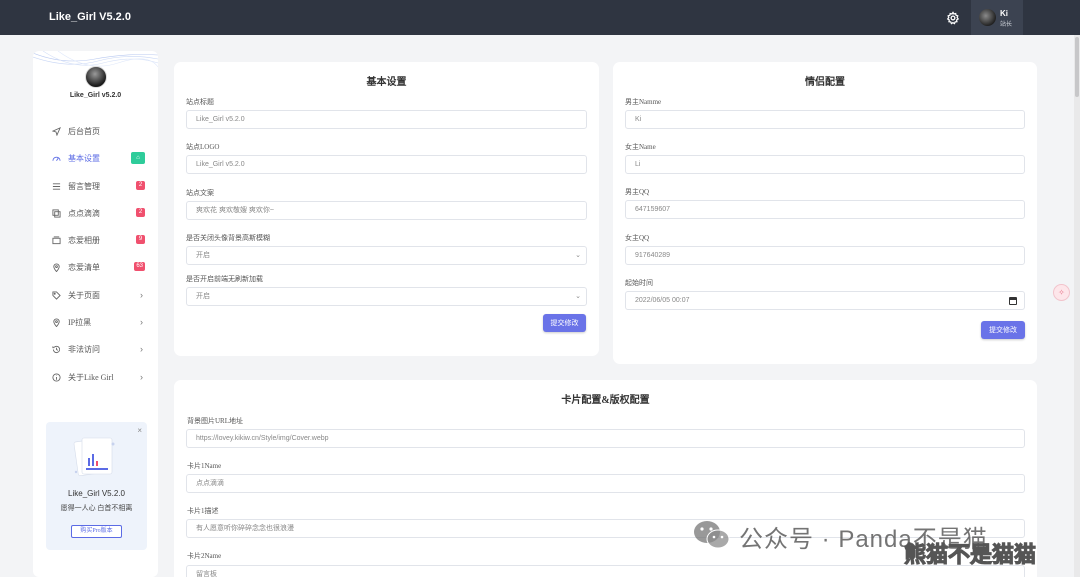  Describe the element at coordinates (877, 543) in the screenshot. I see `watermark: 公众号 · Panda不是猫 熊猫不是猫猫` at that location.